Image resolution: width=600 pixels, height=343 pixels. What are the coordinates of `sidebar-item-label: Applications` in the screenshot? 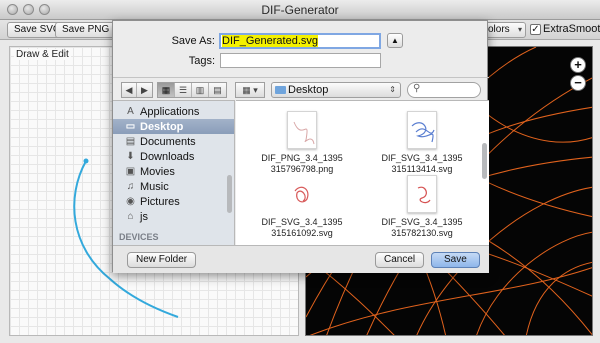 It's located at (170, 111).